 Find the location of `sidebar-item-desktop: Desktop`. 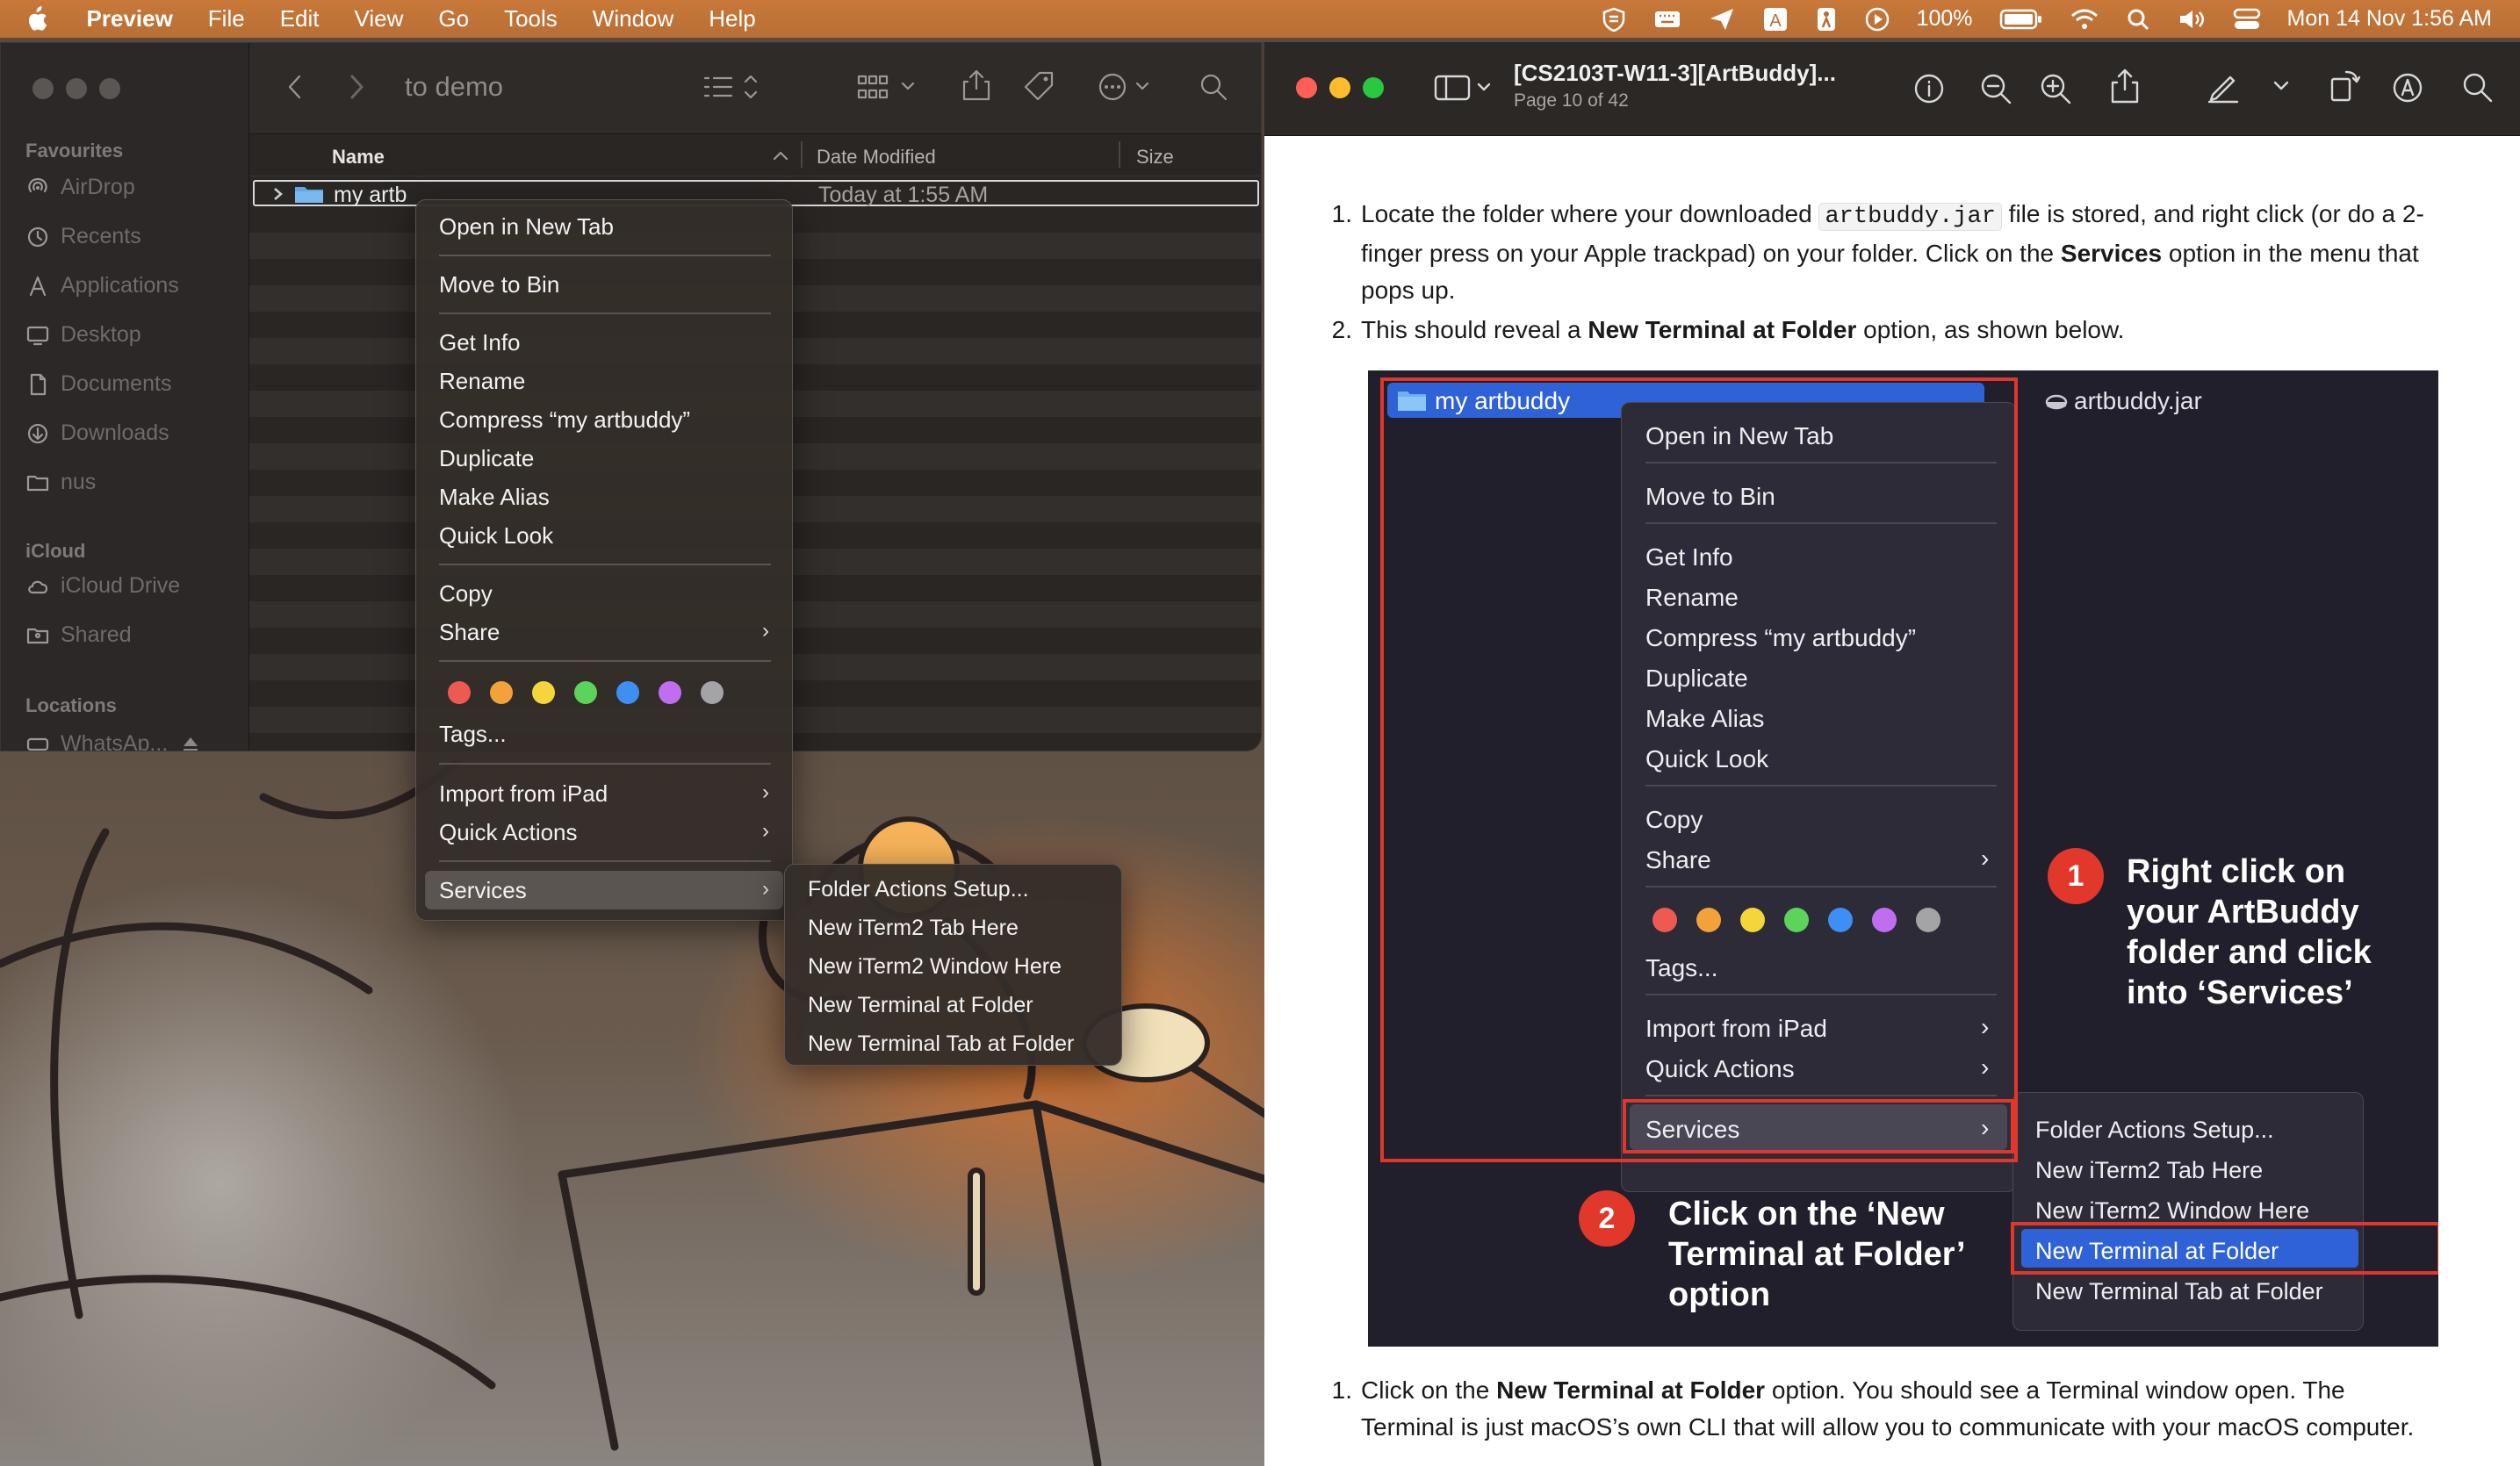

sidebar-item-desktop: Desktop is located at coordinates (83, 335).